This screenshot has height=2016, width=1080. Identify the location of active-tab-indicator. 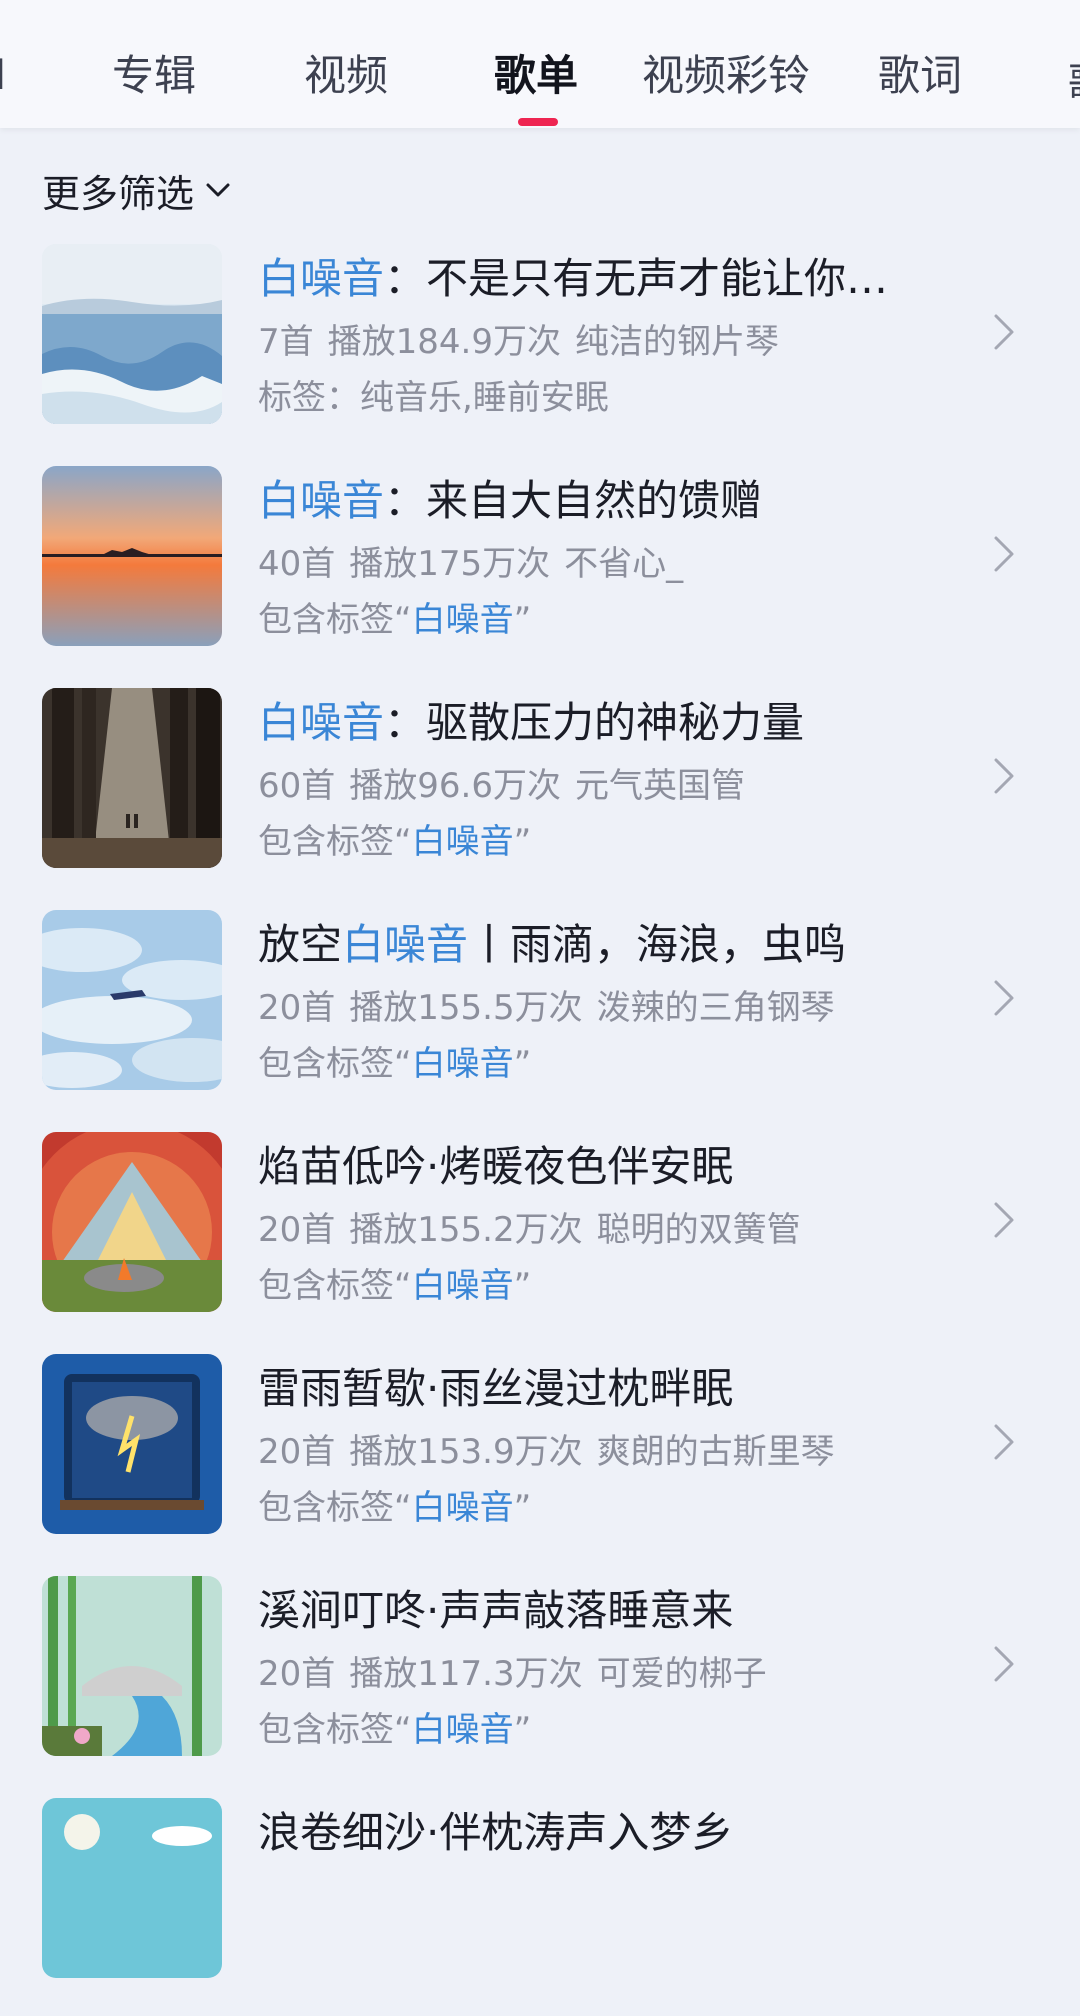
(538, 122).